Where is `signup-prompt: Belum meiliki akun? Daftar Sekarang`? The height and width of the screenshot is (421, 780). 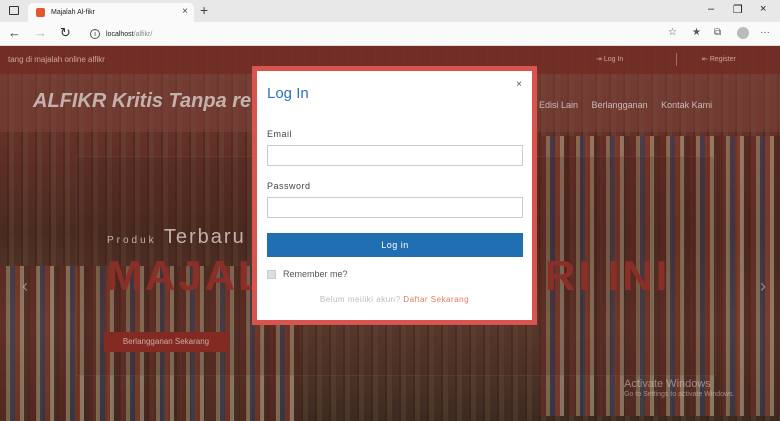
signup-prompt: Belum meiliki akun? Daftar Sekarang is located at coordinates (394, 299).